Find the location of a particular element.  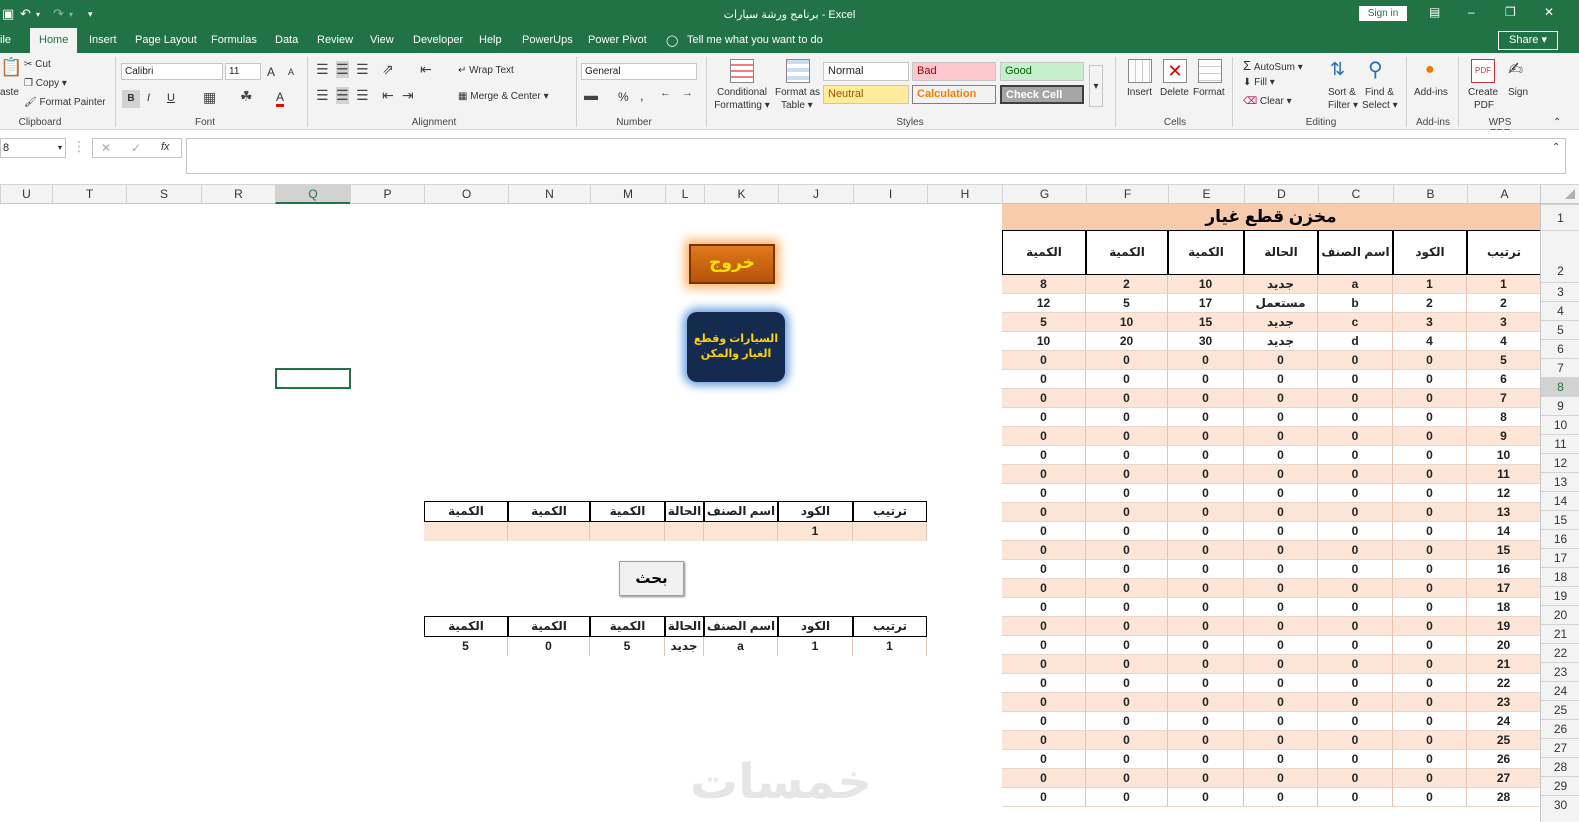

table-cell: 17 is located at coordinates (1503, 588).